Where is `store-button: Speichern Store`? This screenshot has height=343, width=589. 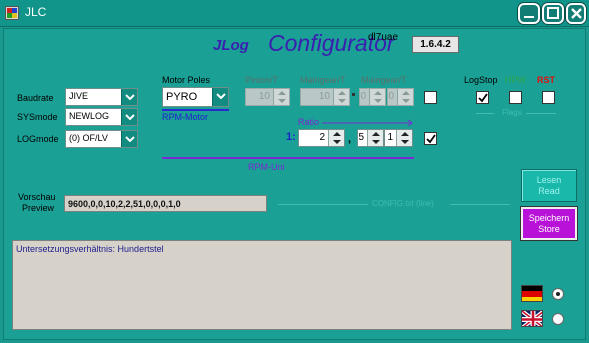
store-button: Speichern Store is located at coordinates (549, 223).